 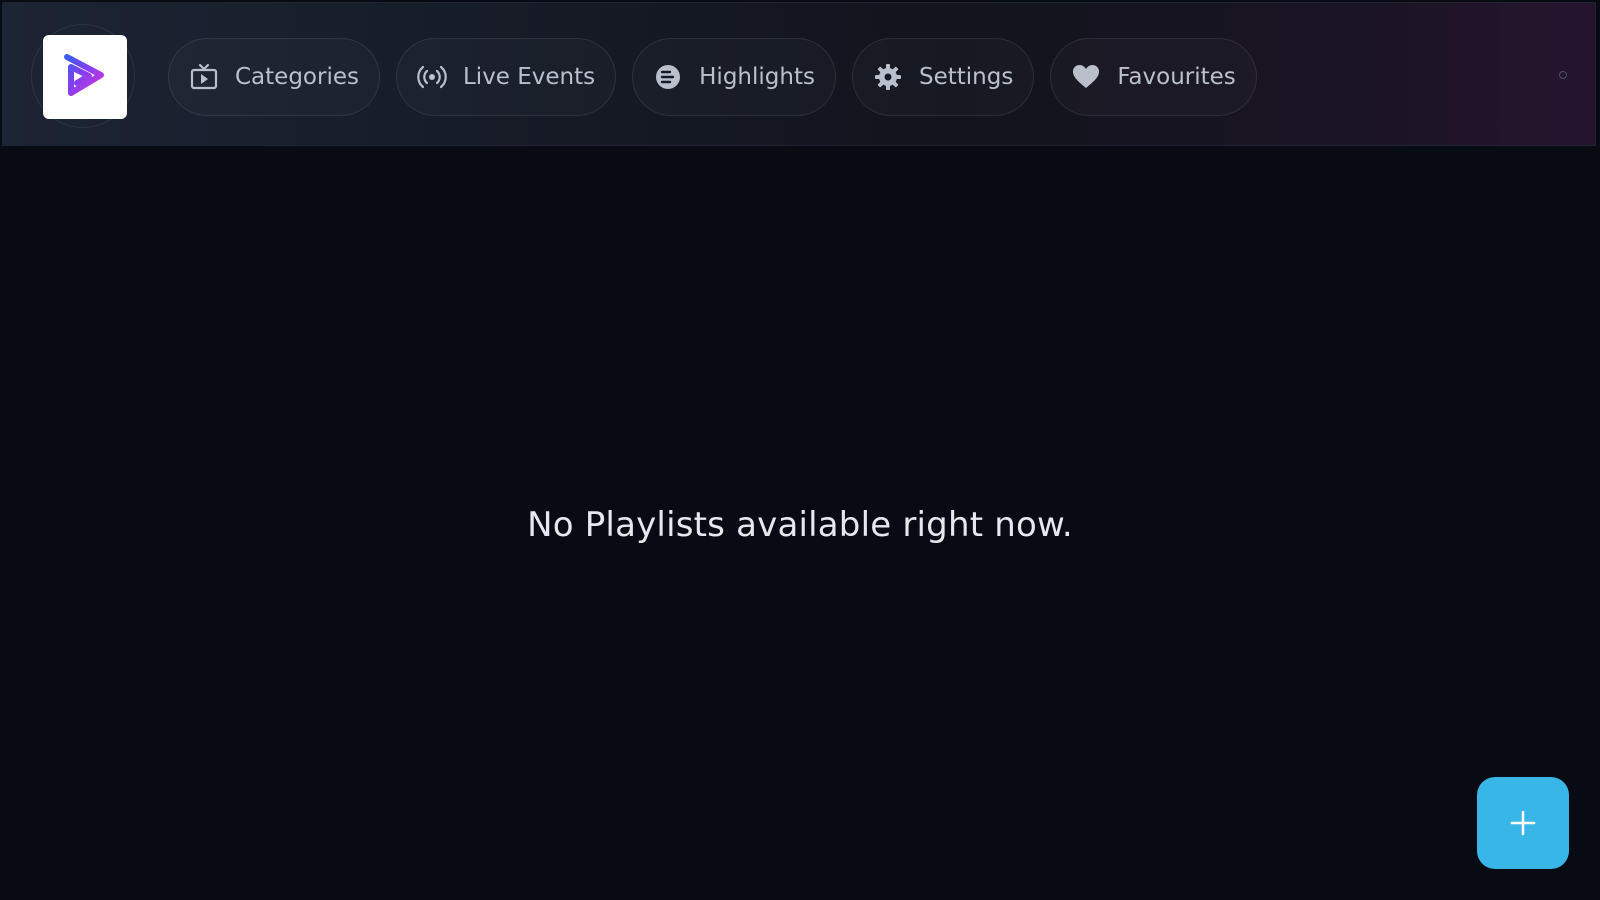 What do you see at coordinates (1176, 77) in the screenshot?
I see `nav-favourites-label: Favourites` at bounding box center [1176, 77].